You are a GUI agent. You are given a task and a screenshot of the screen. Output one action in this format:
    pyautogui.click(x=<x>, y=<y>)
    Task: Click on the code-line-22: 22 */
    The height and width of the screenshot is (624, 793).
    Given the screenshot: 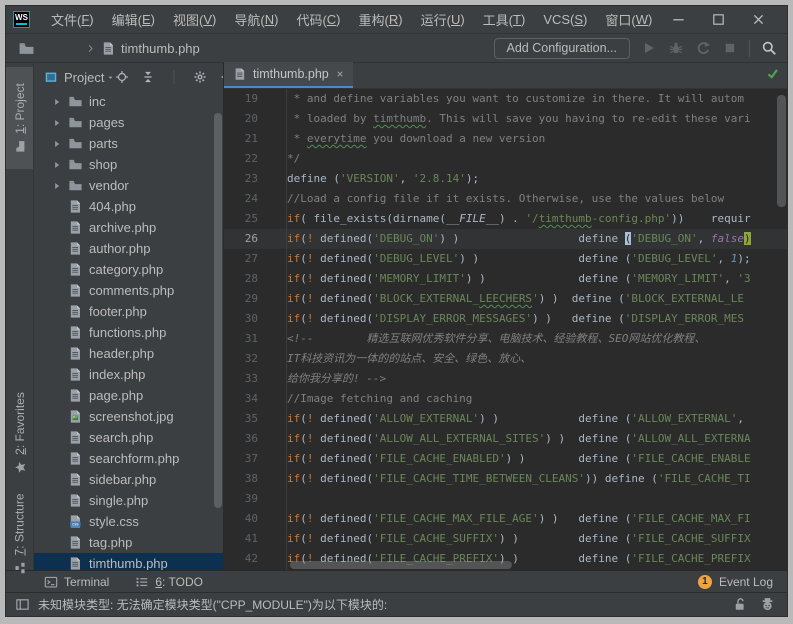 What is the action you would take?
    pyautogui.click(x=505, y=159)
    